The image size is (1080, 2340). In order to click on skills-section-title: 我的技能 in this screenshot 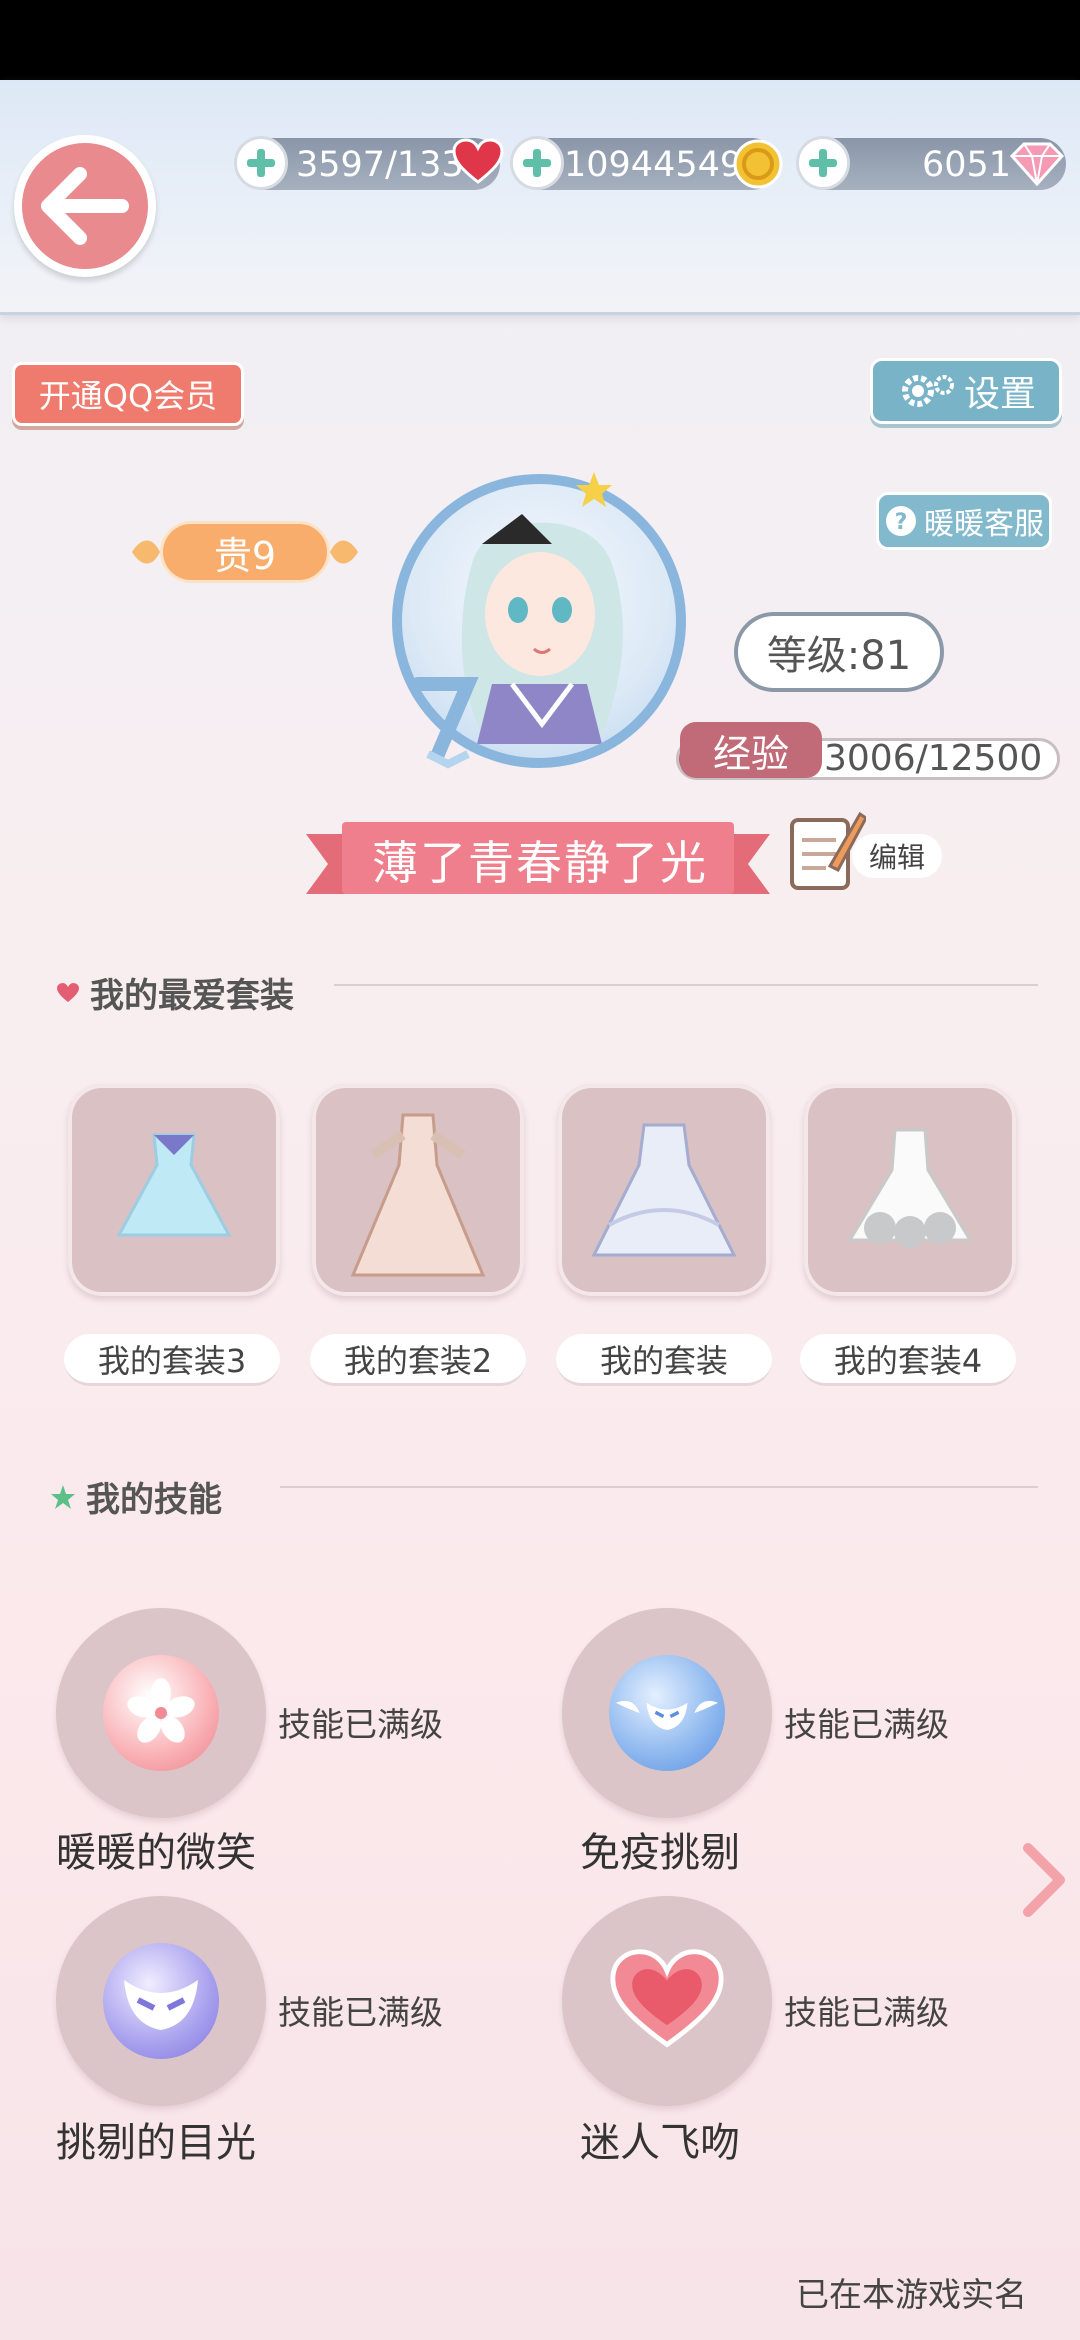, I will do `click(136, 1496)`.